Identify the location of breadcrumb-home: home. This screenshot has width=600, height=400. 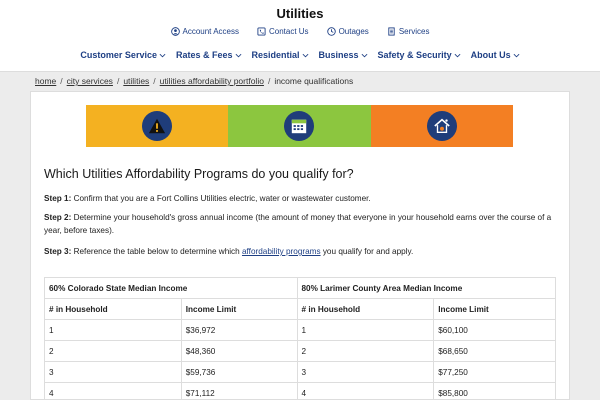
(45, 81).